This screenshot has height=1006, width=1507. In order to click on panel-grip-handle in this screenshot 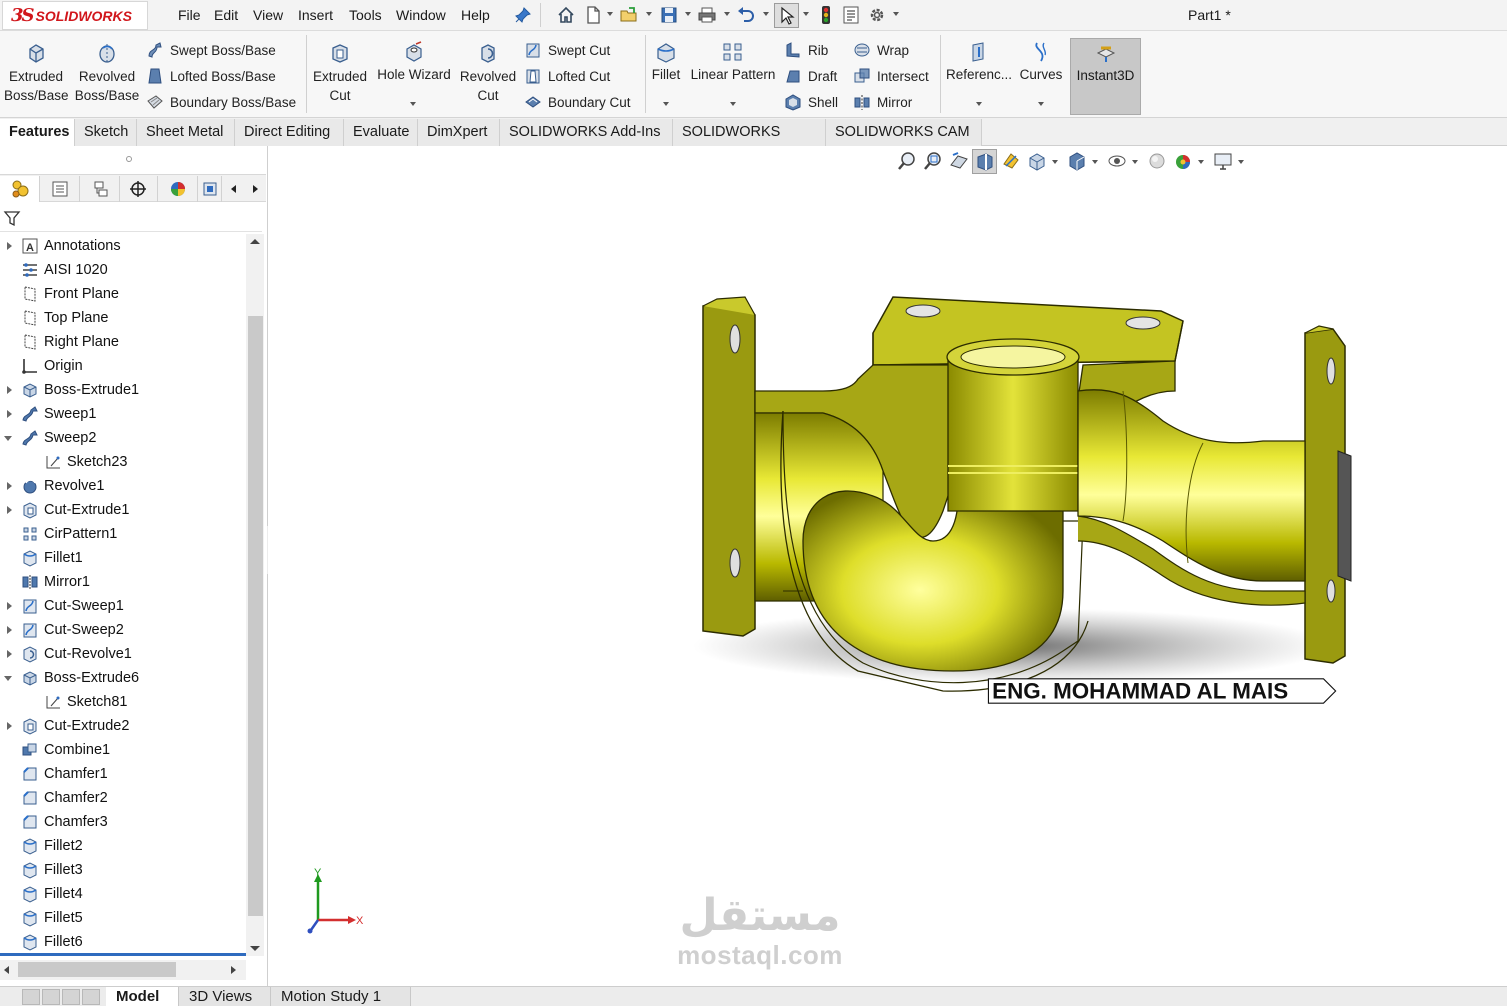, I will do `click(129, 159)`.